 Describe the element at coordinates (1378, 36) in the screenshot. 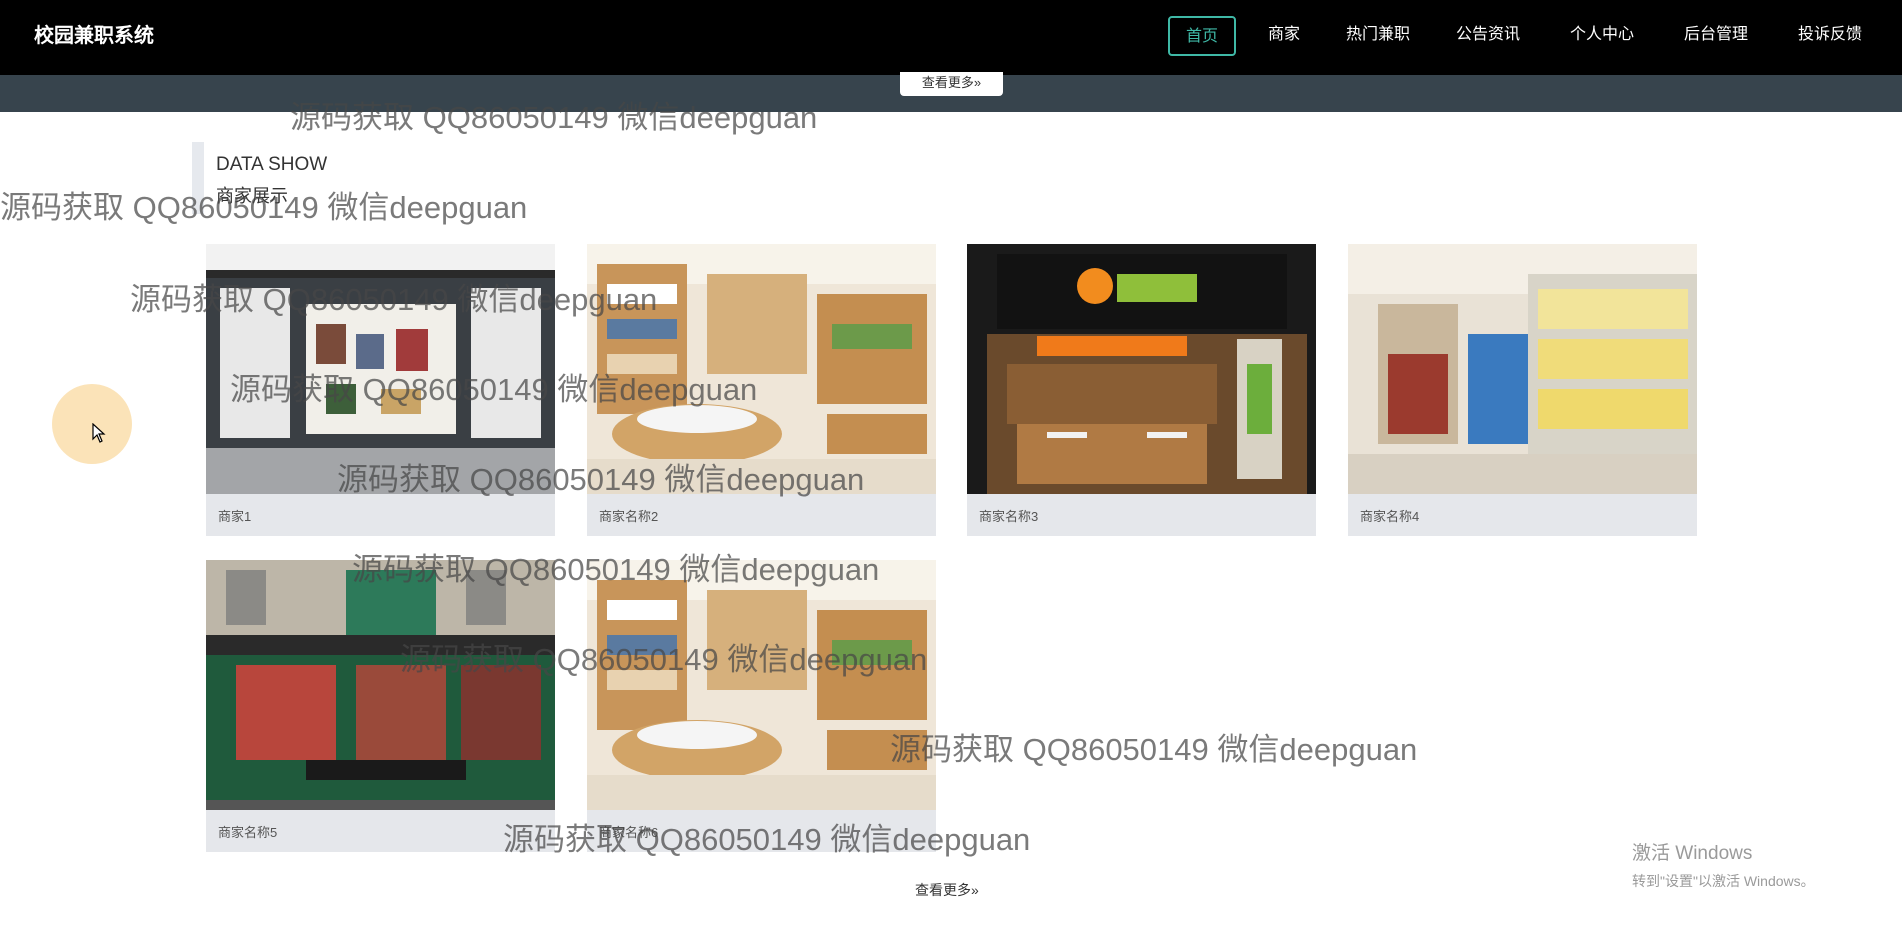

I see `nav-item-hot-jobs: 热门兼职` at that location.